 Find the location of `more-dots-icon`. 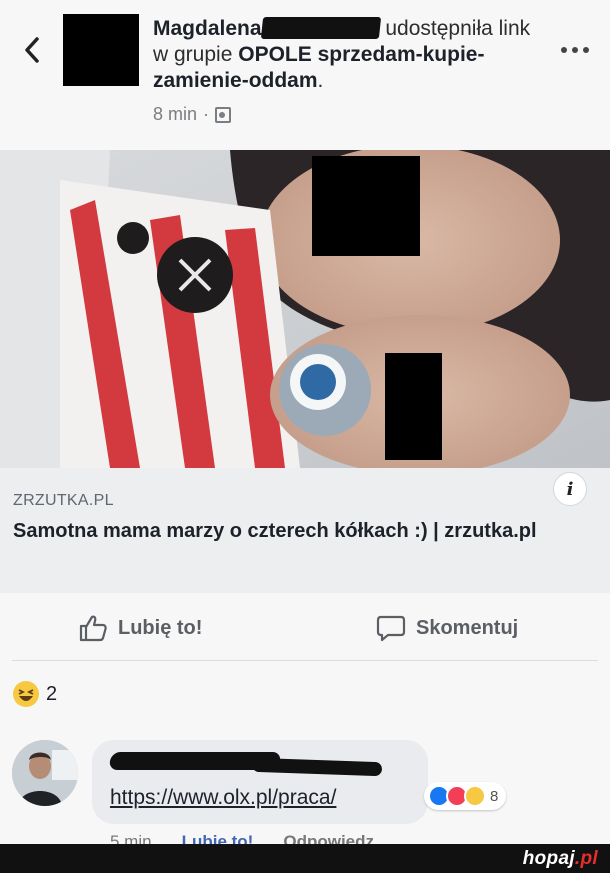

more-dots-icon is located at coordinates (575, 50).